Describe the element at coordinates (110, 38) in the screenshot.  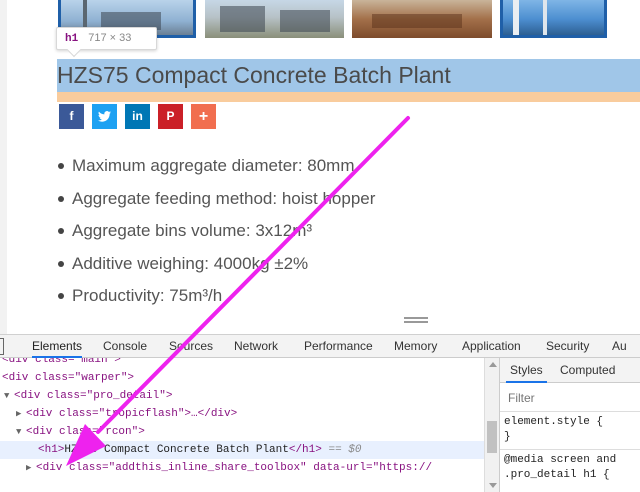
I see `tooltip-size: 717 × 33` at that location.